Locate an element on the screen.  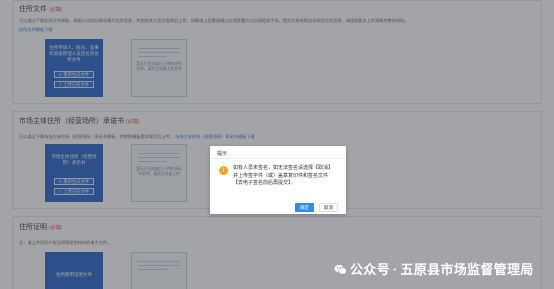
confirm-button: 确定 is located at coordinates (304, 207).